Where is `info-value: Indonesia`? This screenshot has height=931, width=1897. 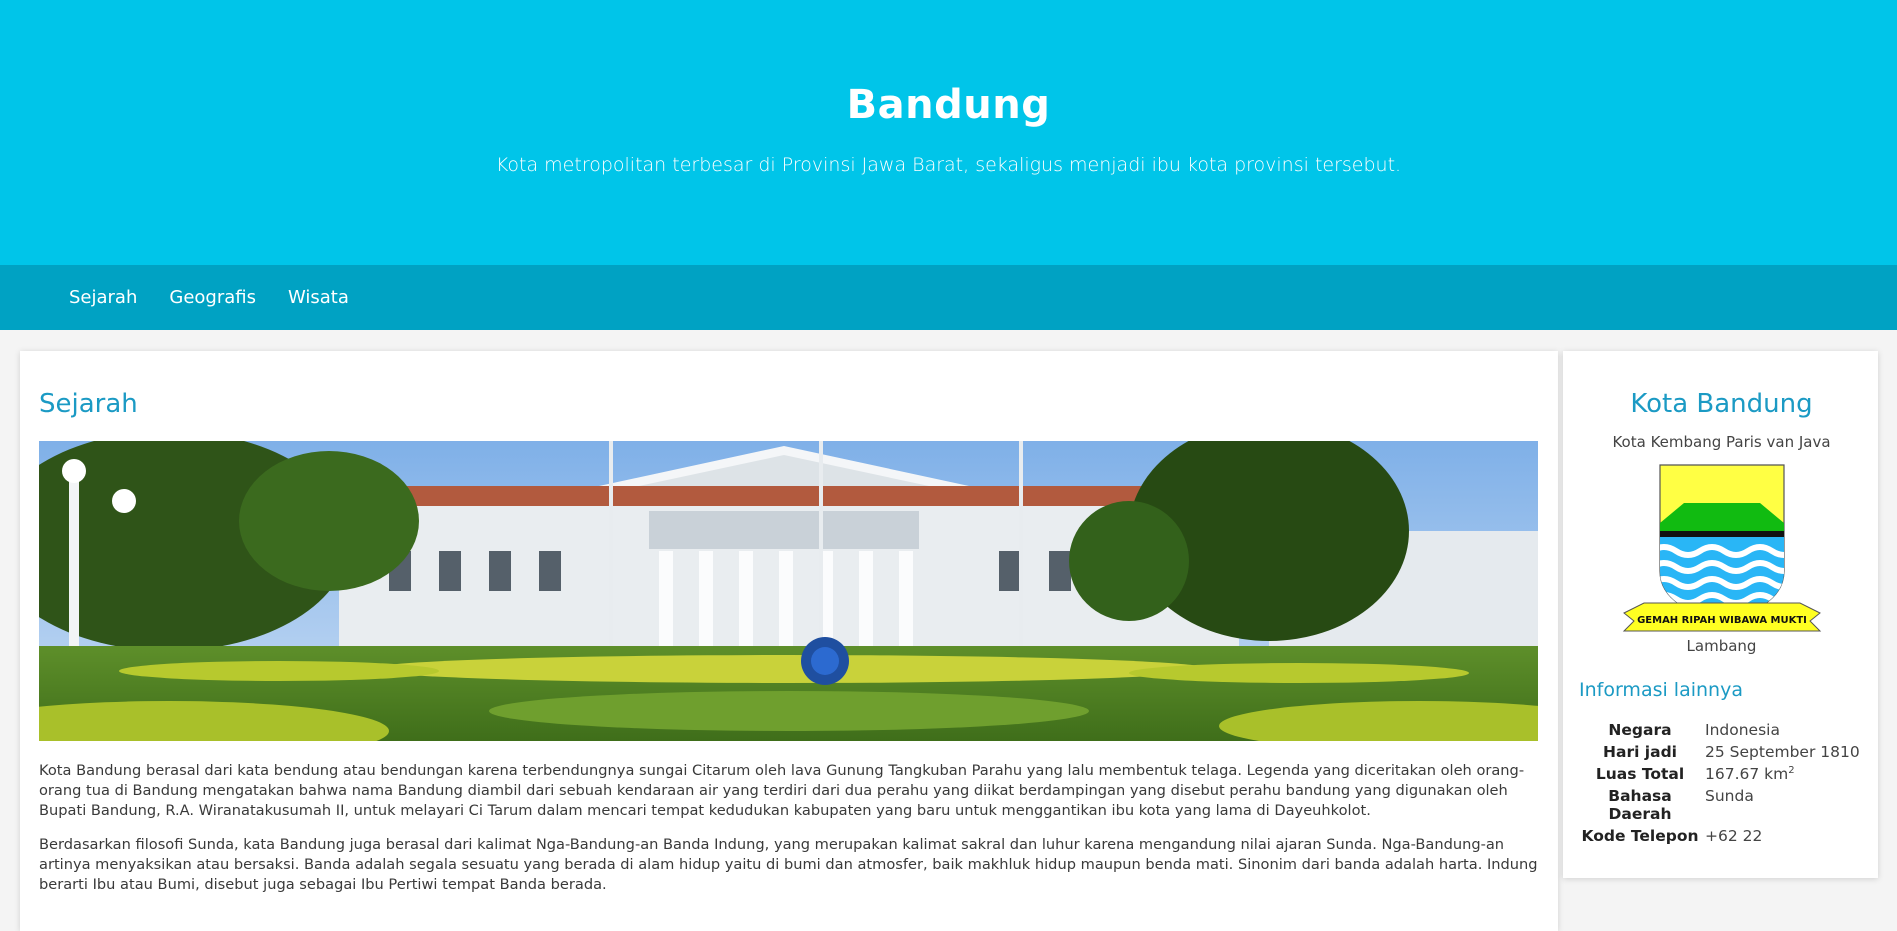
info-value: Indonesia is located at coordinates (1742, 730).